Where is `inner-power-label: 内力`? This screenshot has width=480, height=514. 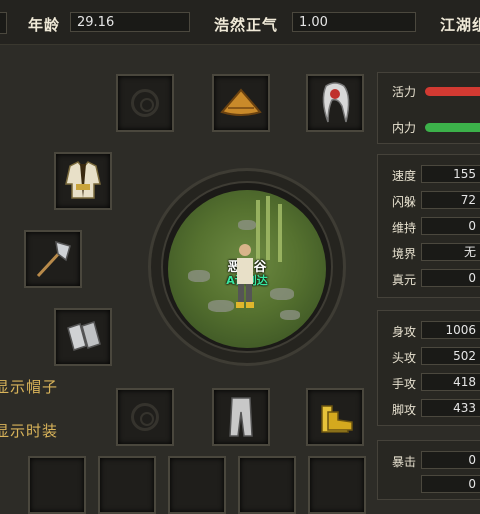
inner-power-label: 内力 is located at coordinates (404, 128).